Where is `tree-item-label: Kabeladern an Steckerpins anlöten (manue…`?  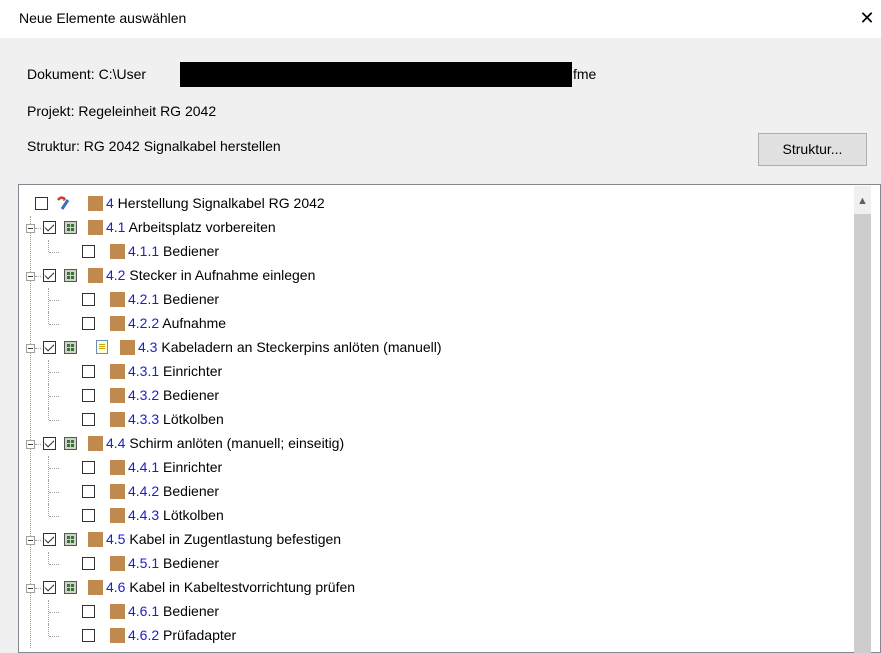 tree-item-label: Kabeladern an Steckerpins anlöten (manue… is located at coordinates (299, 347).